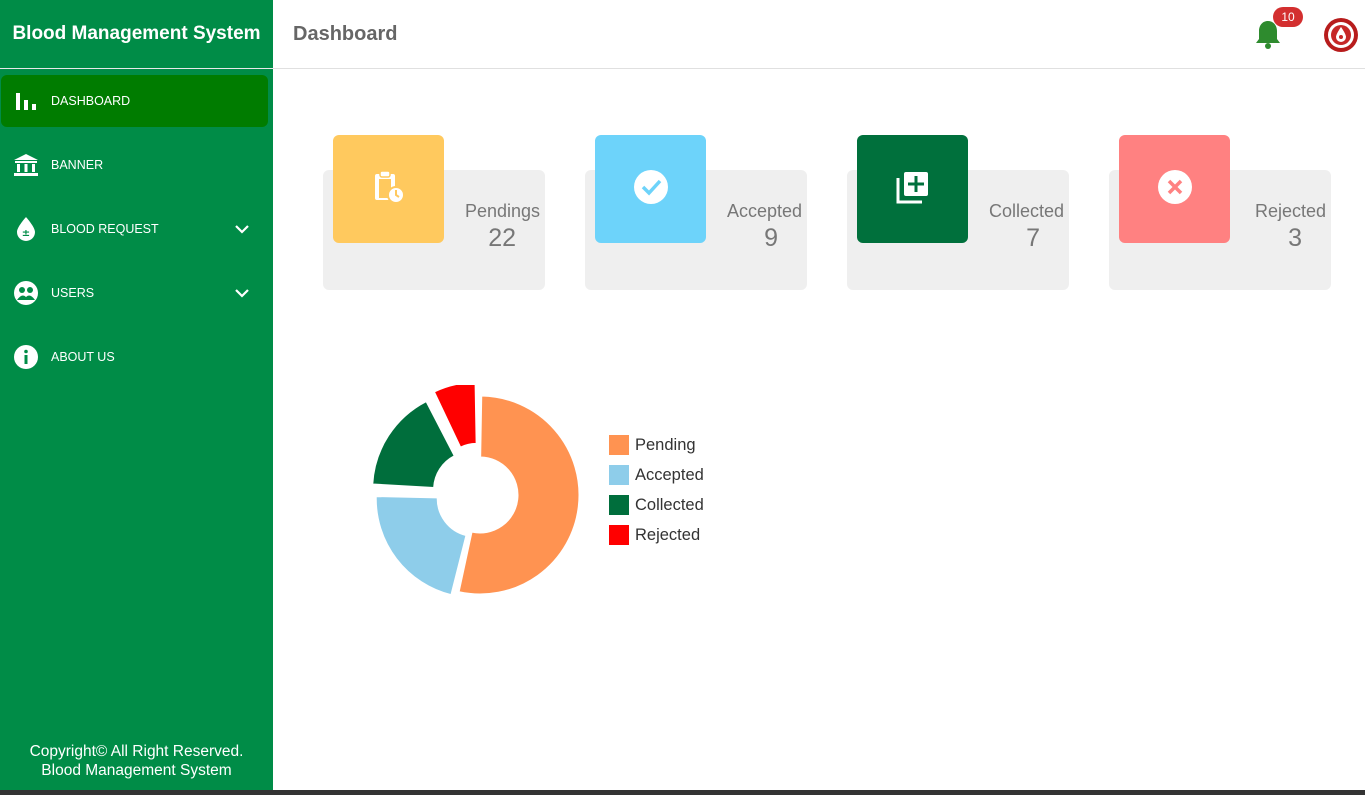  I want to click on sidebar-item-users: USERS, so click(136, 293).